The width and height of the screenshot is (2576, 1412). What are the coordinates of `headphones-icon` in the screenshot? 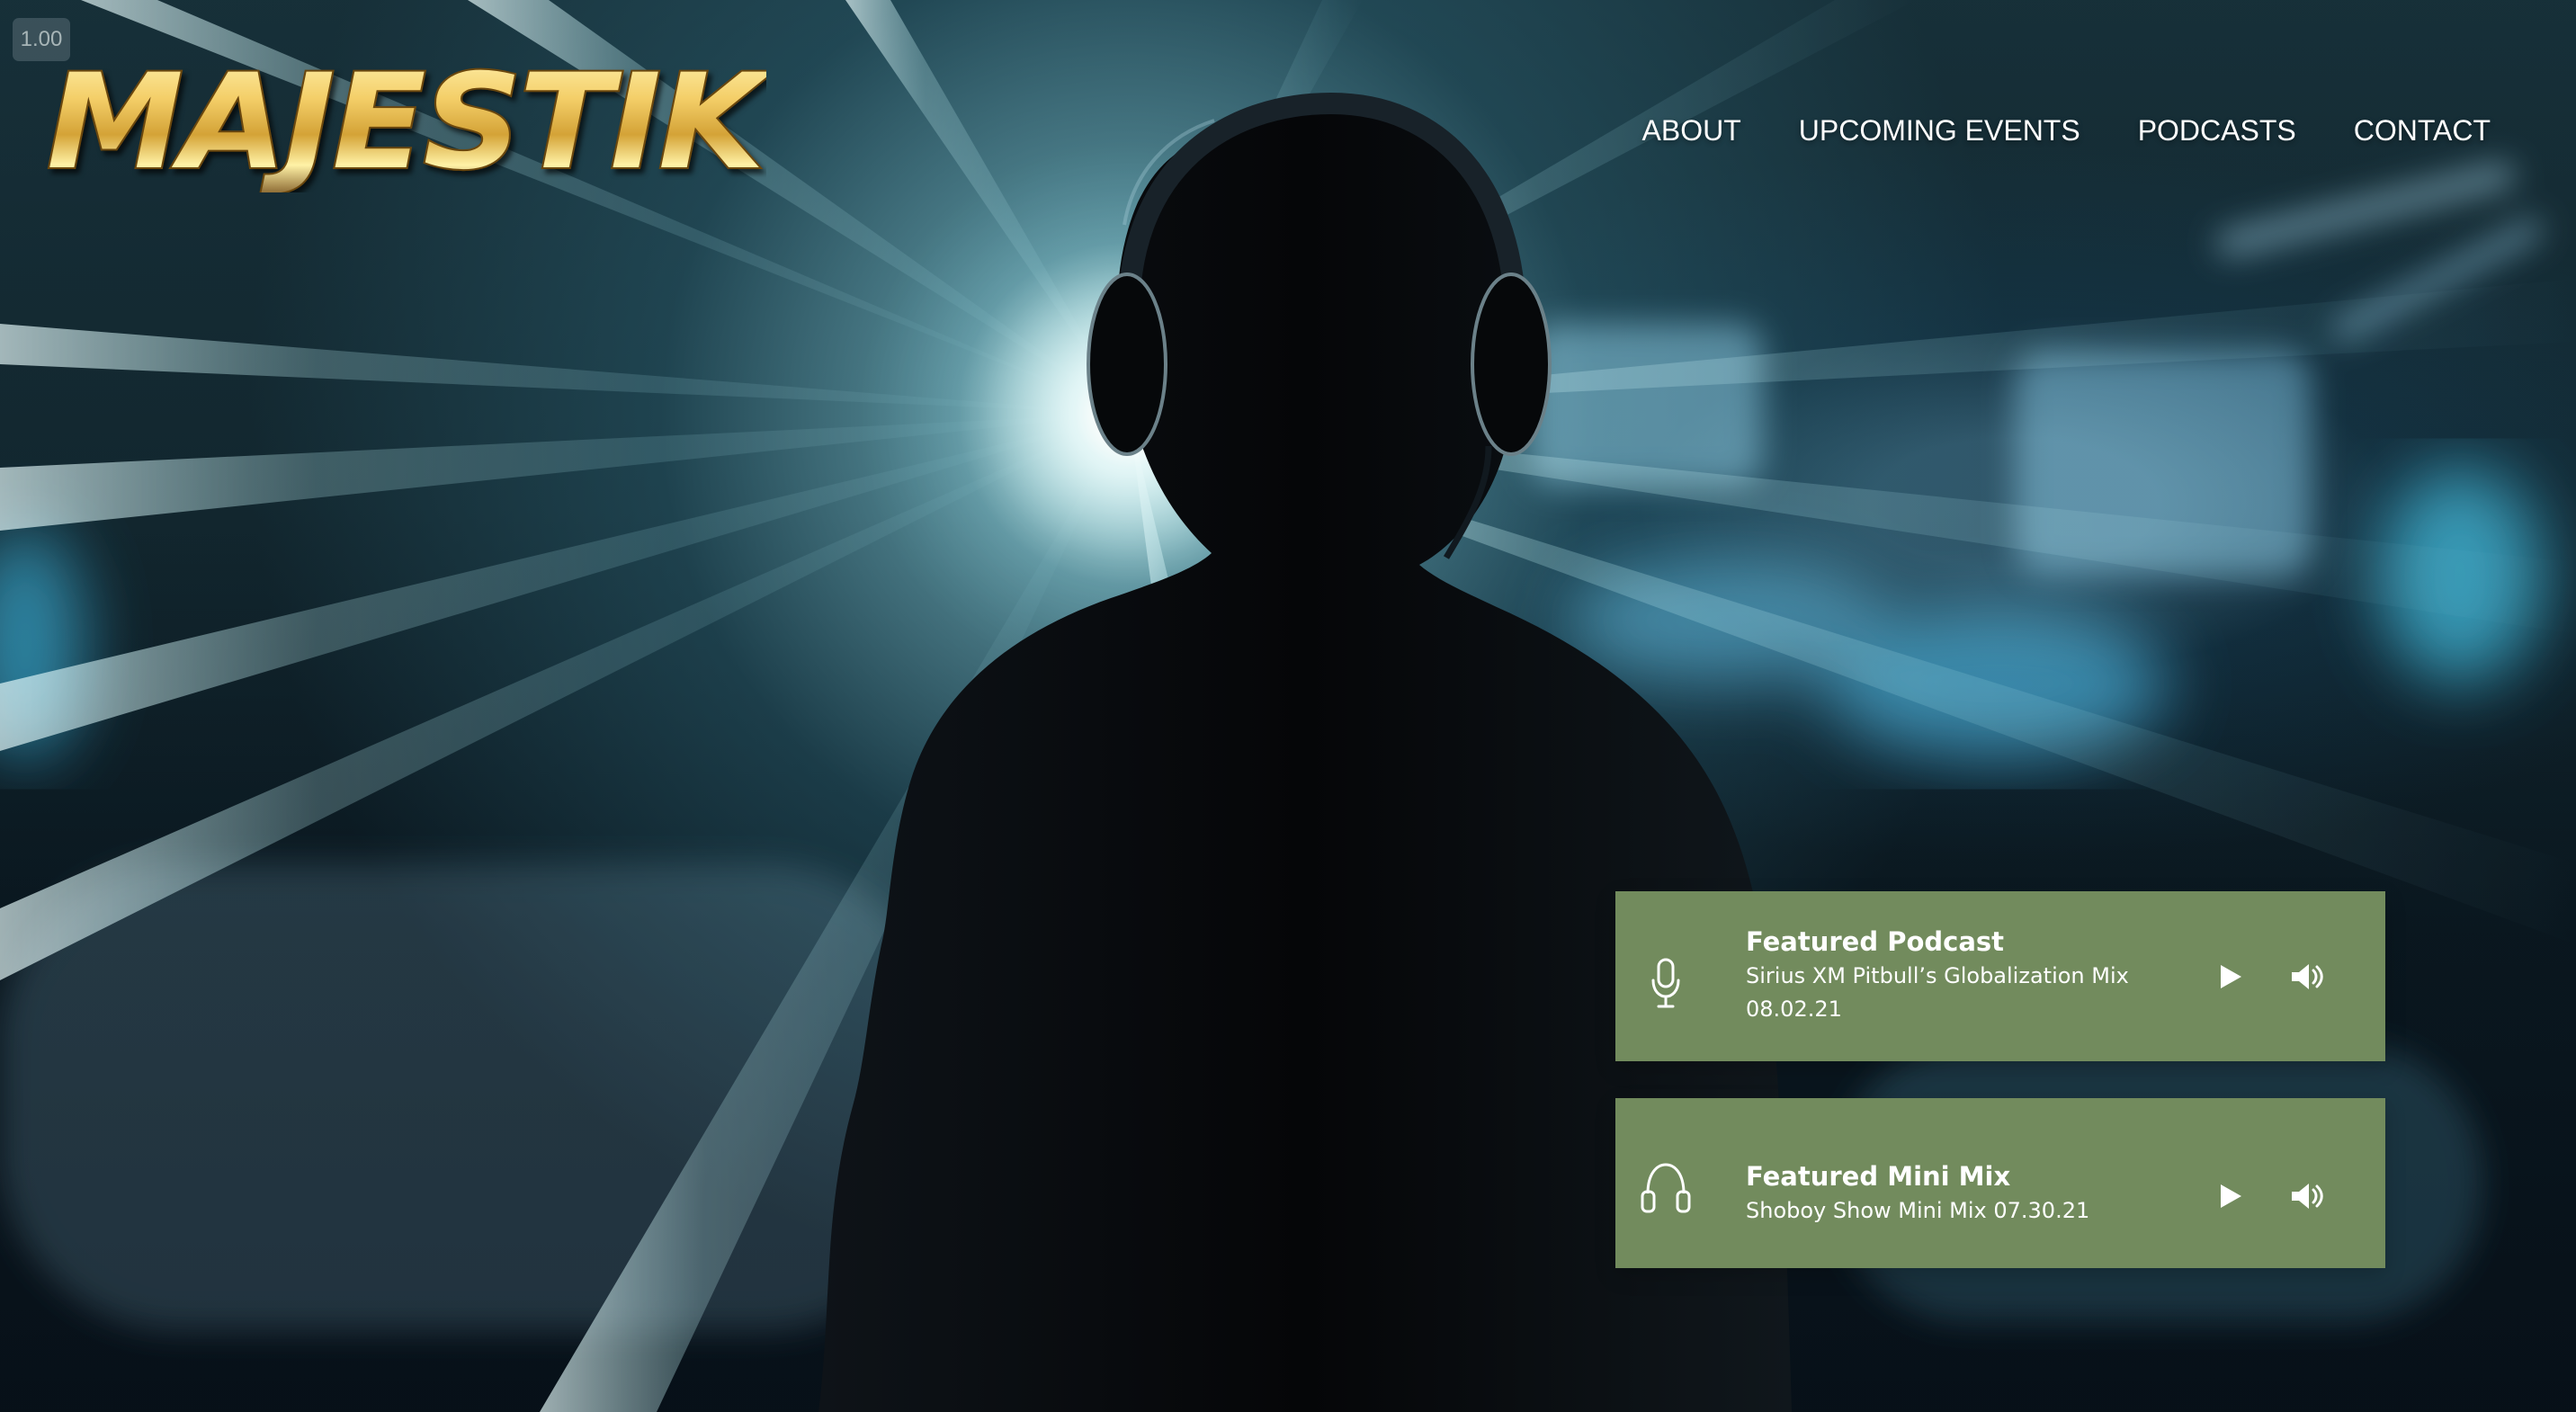 It's located at (1666, 1188).